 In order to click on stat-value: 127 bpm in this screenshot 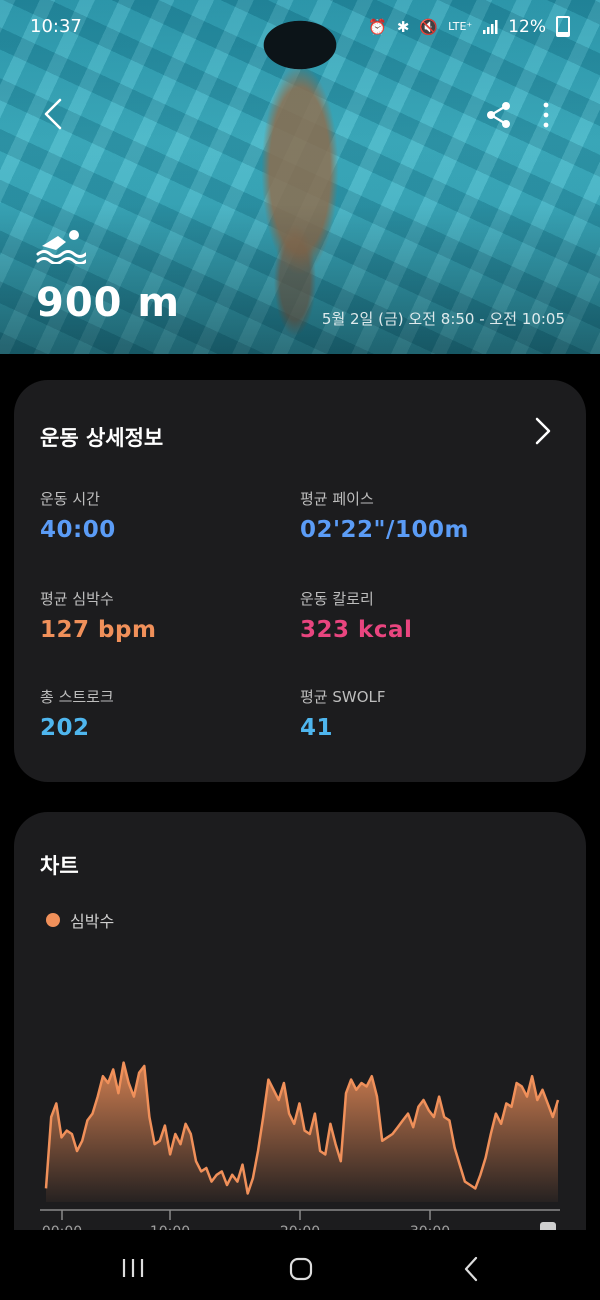, I will do `click(98, 630)`.